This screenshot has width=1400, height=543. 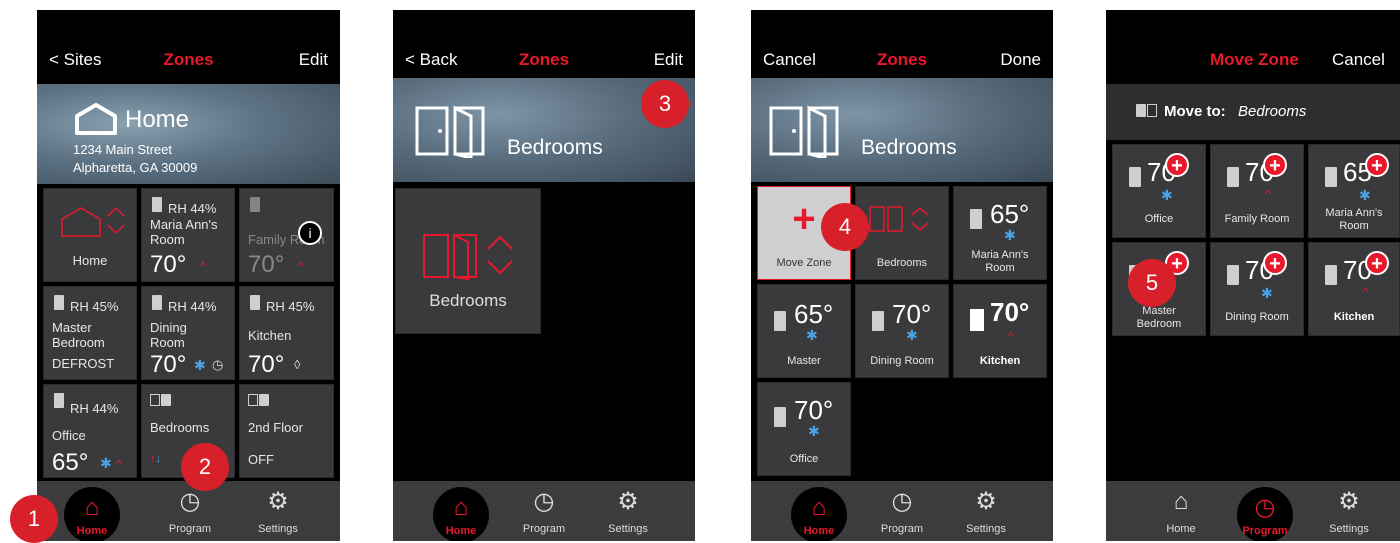 I want to click on callout-badge-2: 2, so click(x=205, y=467).